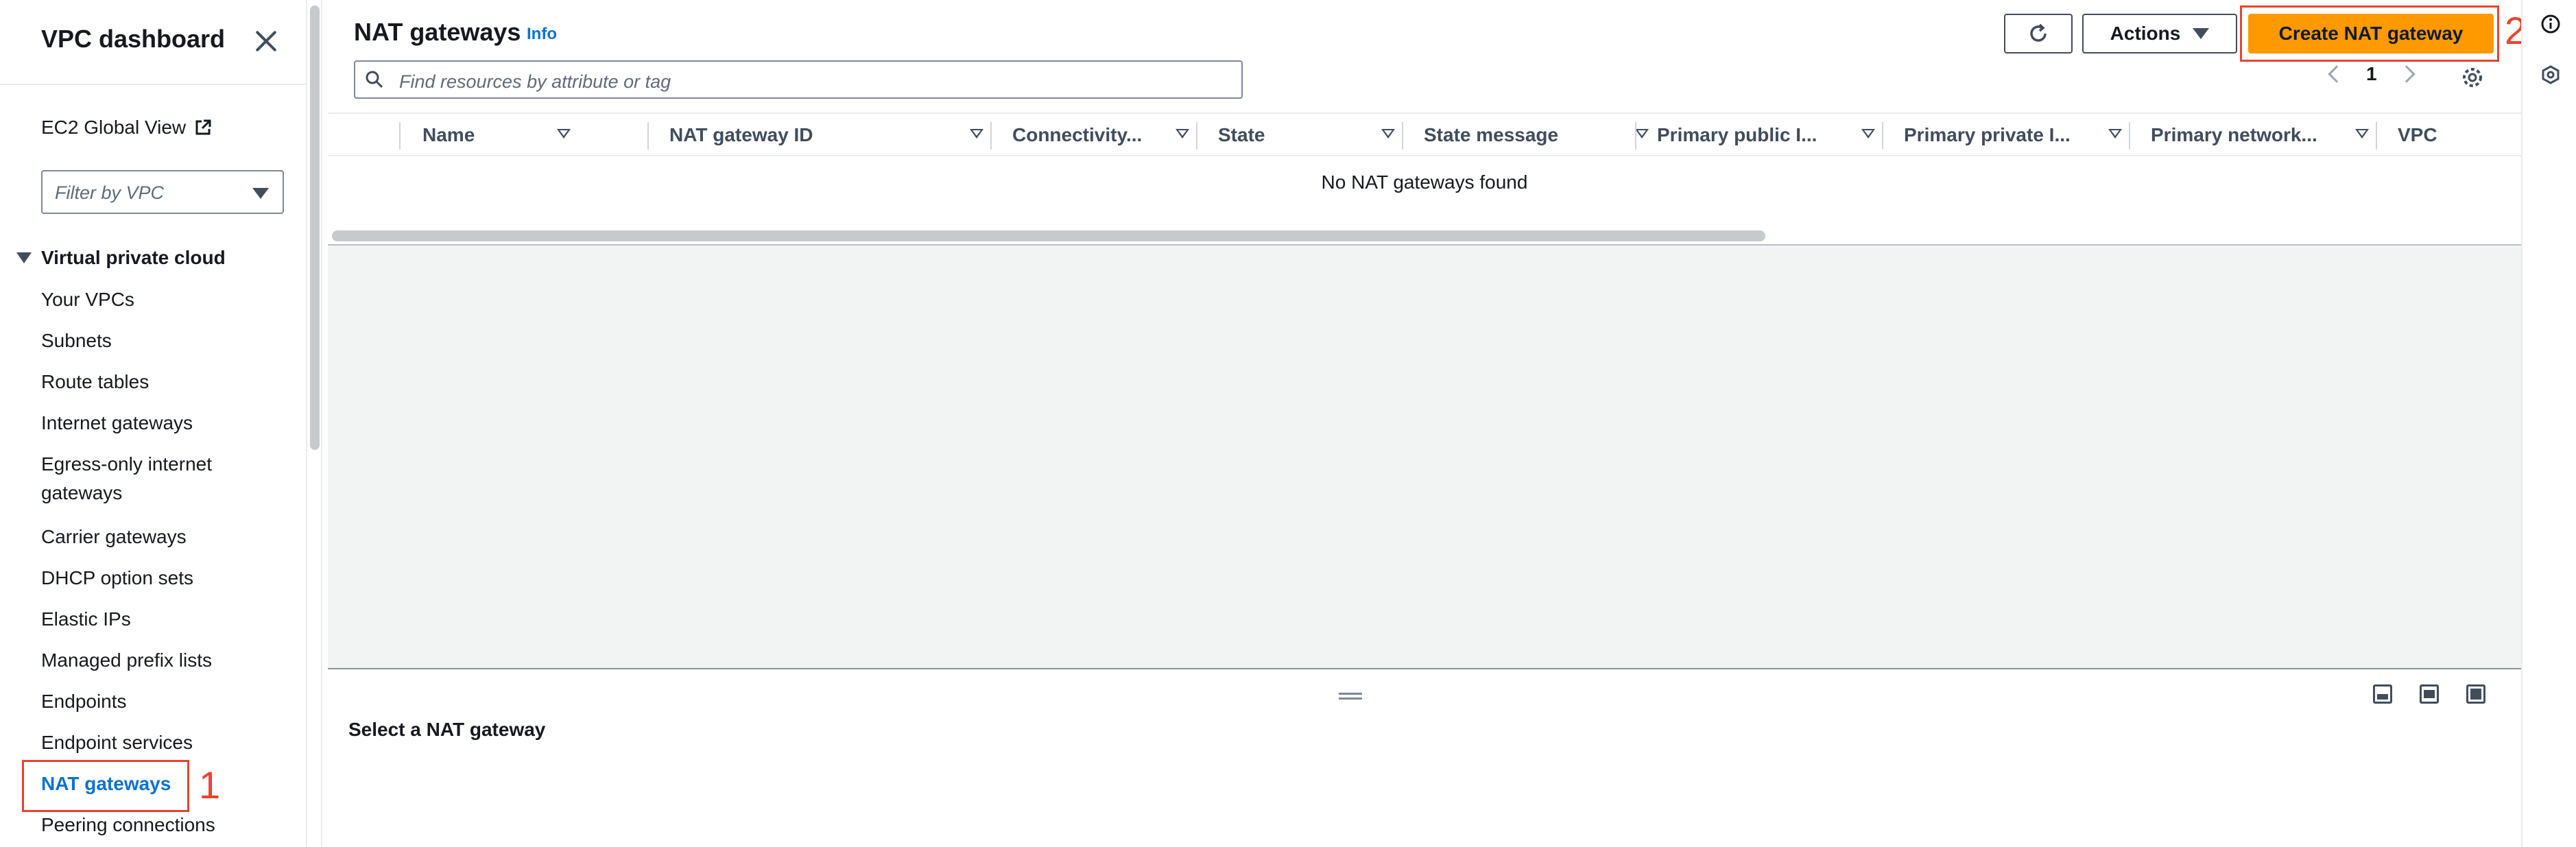  Describe the element at coordinates (133, 257) in the screenshot. I see `section-label: Virtual private cloud` at that location.